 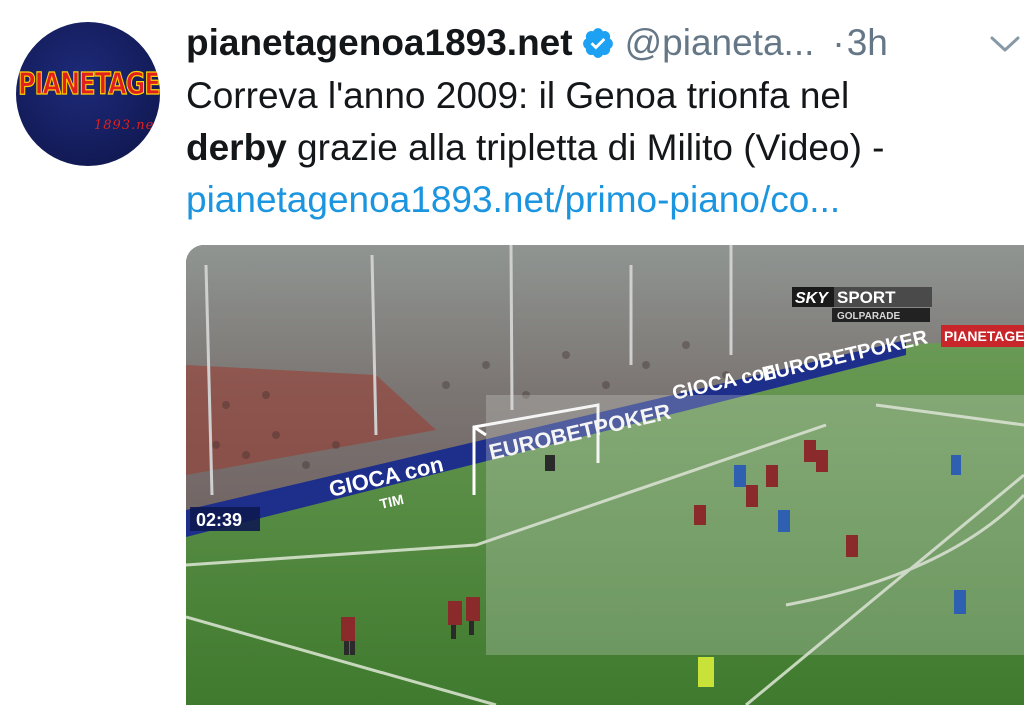 I want to click on tweet-header: pianetagenoa1893.net @pianeta... · 3h, so click(x=537, y=43).